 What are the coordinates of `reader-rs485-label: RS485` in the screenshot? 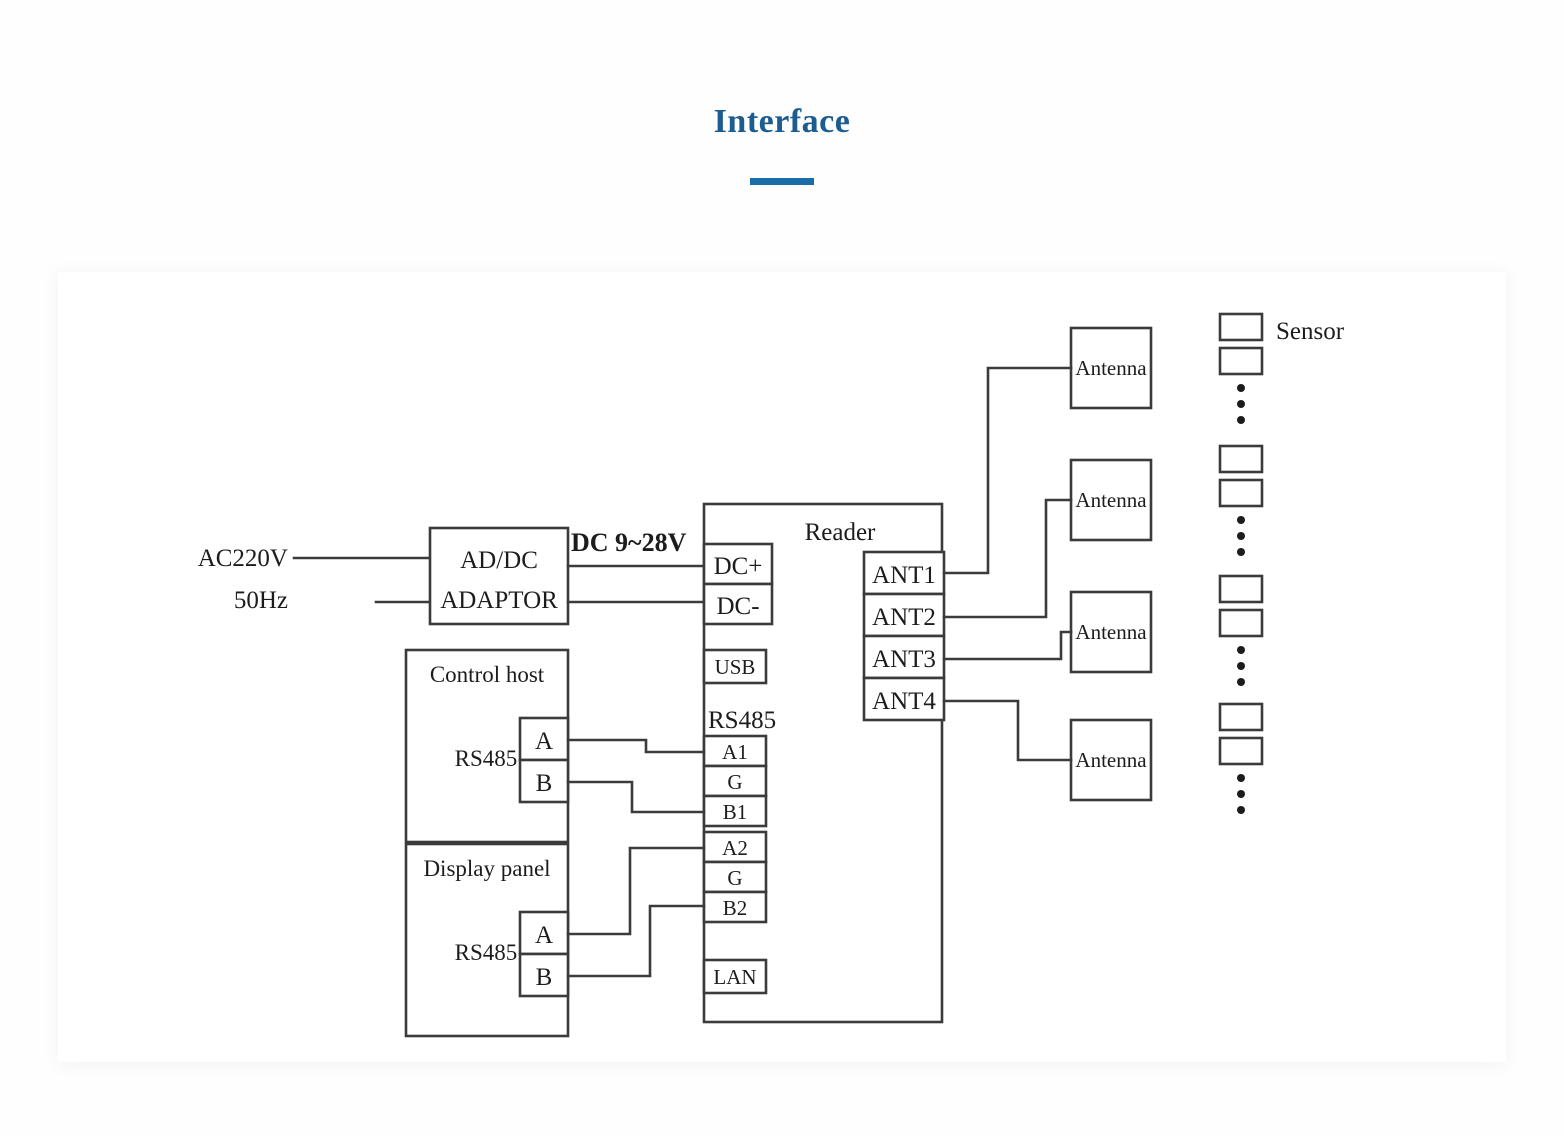 It's located at (742, 720).